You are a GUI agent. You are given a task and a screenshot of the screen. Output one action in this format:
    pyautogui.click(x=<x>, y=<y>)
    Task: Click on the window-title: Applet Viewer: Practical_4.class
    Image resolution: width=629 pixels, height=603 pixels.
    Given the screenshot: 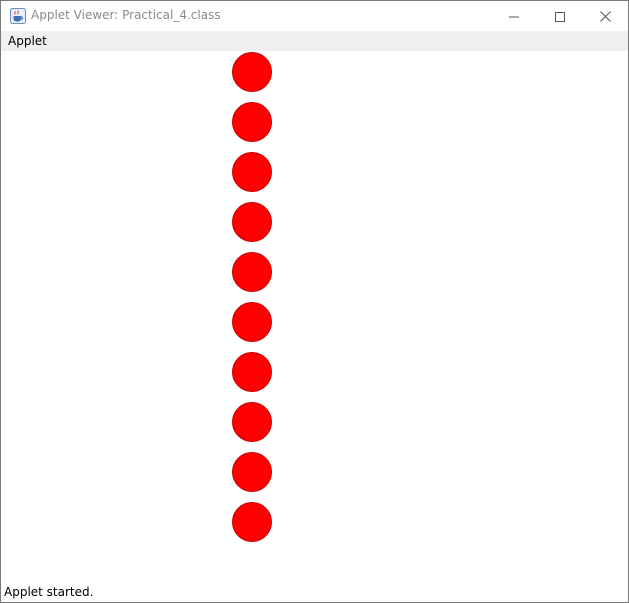 What is the action you would take?
    pyautogui.click(x=126, y=15)
    